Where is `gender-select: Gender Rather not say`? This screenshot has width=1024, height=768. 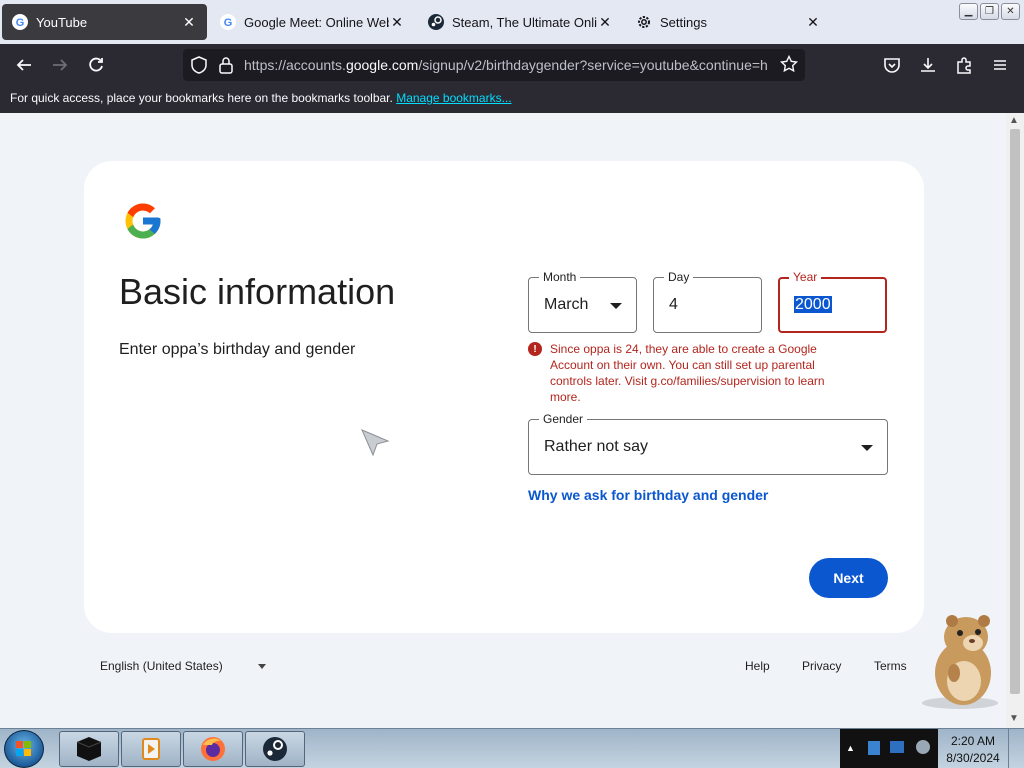 gender-select: Gender Rather not say is located at coordinates (708, 443).